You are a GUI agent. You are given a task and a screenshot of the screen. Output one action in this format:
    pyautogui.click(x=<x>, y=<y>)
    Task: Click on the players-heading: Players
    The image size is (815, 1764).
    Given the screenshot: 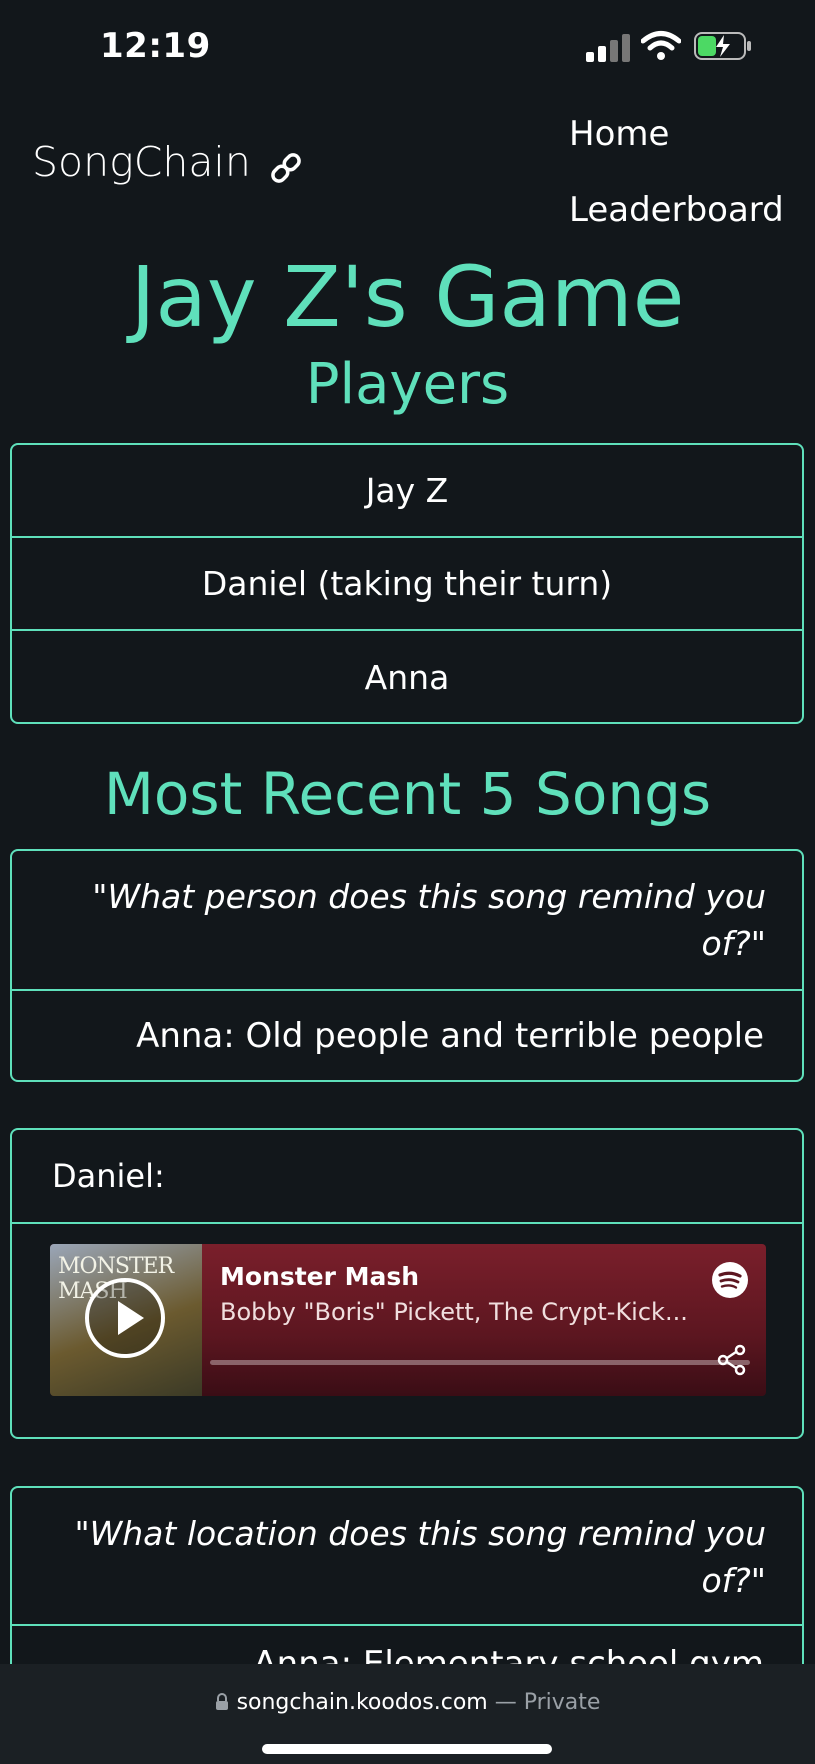 What is the action you would take?
    pyautogui.click(x=407, y=384)
    